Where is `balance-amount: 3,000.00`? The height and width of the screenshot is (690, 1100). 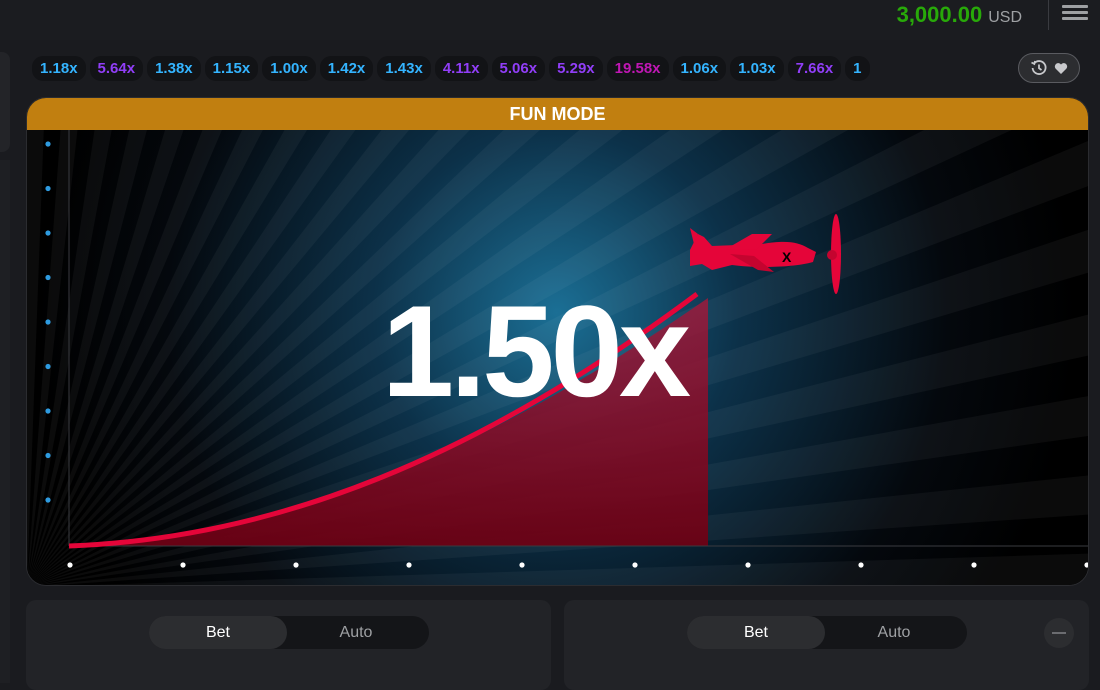
balance-amount: 3,000.00 is located at coordinates (939, 14).